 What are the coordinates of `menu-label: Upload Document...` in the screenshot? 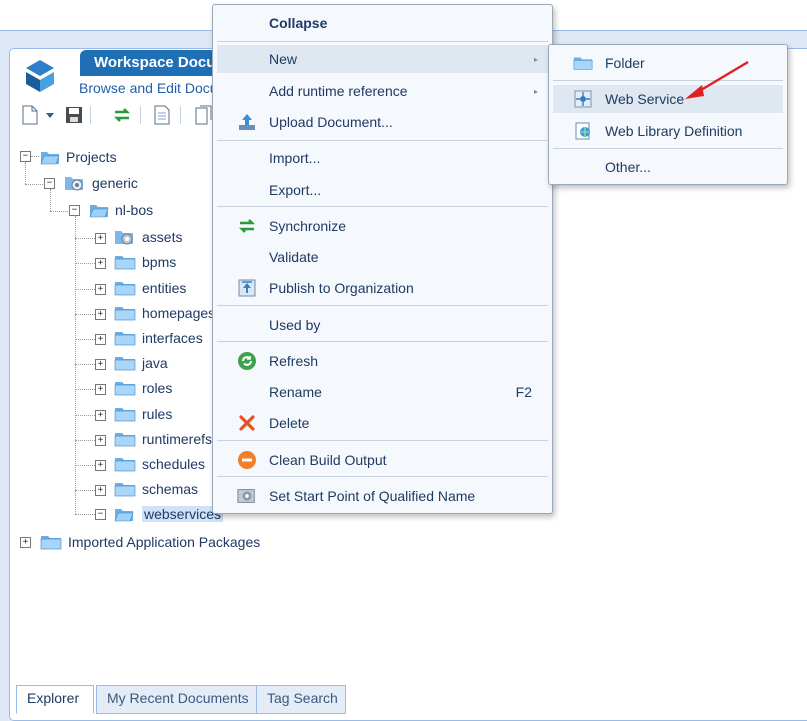 It's located at (331, 122).